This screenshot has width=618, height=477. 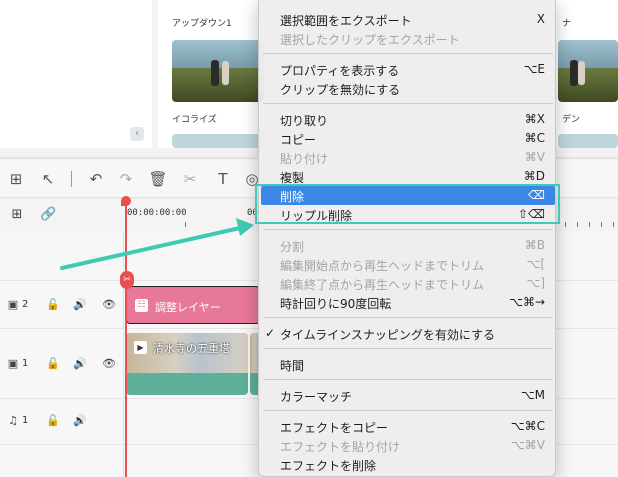 What do you see at coordinates (408, 119) in the screenshot?
I see `menu-item-cut: 切り取り ⌘X` at bounding box center [408, 119].